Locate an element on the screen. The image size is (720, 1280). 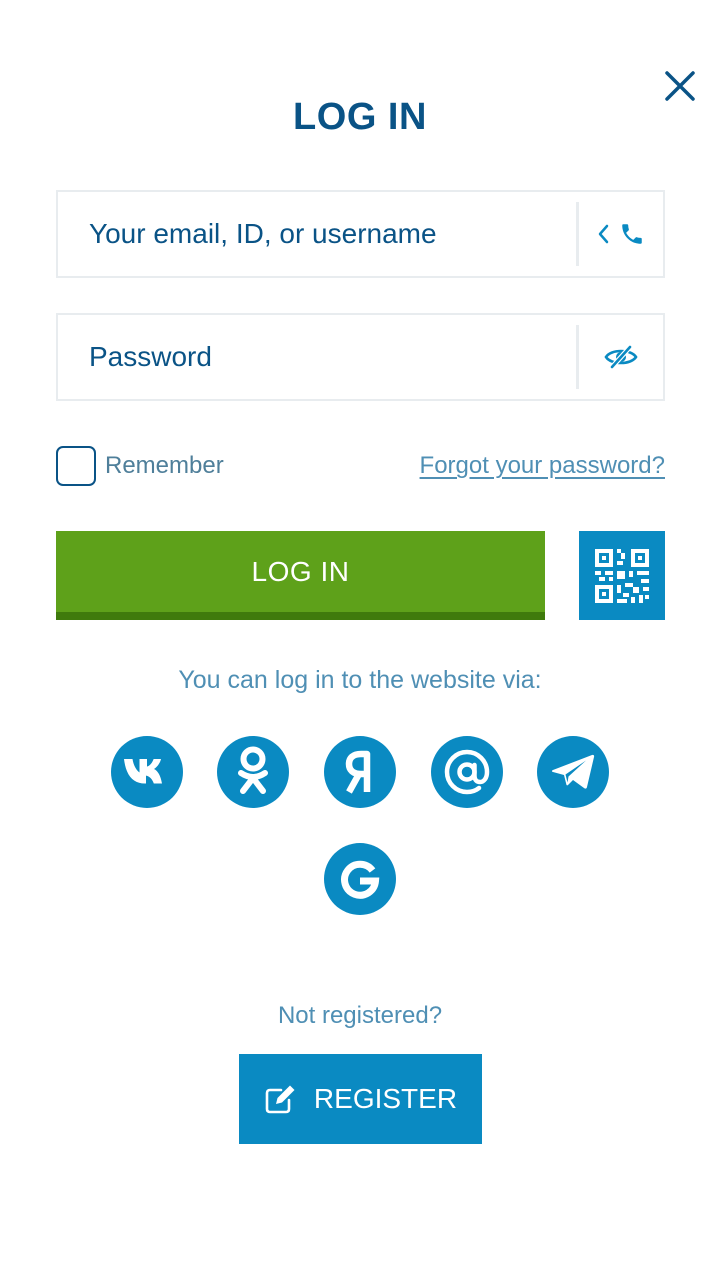
password-input is located at coordinates (317, 357).